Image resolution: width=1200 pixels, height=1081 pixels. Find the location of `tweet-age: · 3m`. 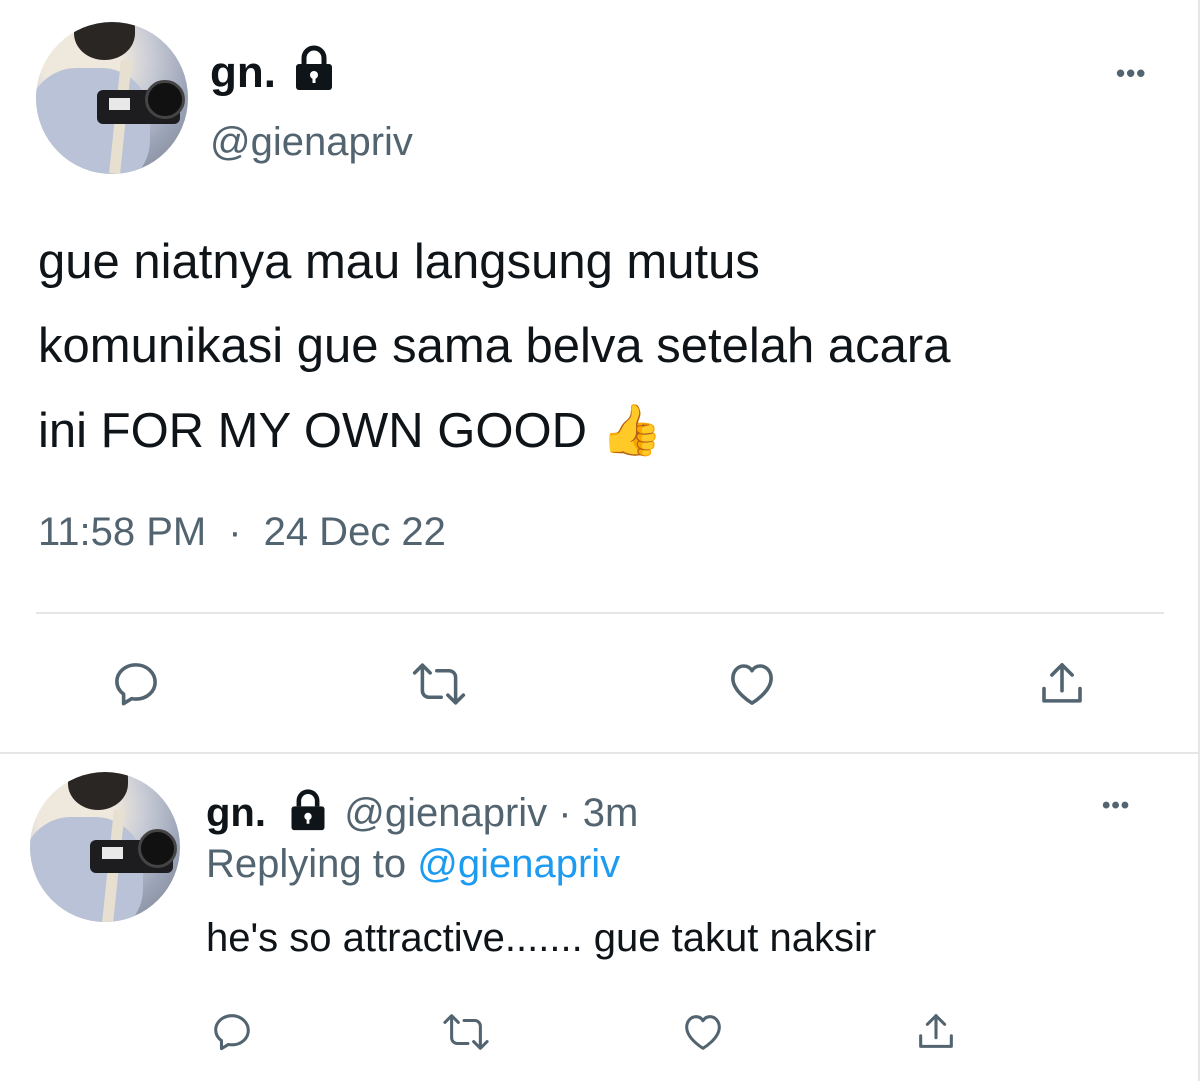

tweet-age: · 3m is located at coordinates (598, 813).